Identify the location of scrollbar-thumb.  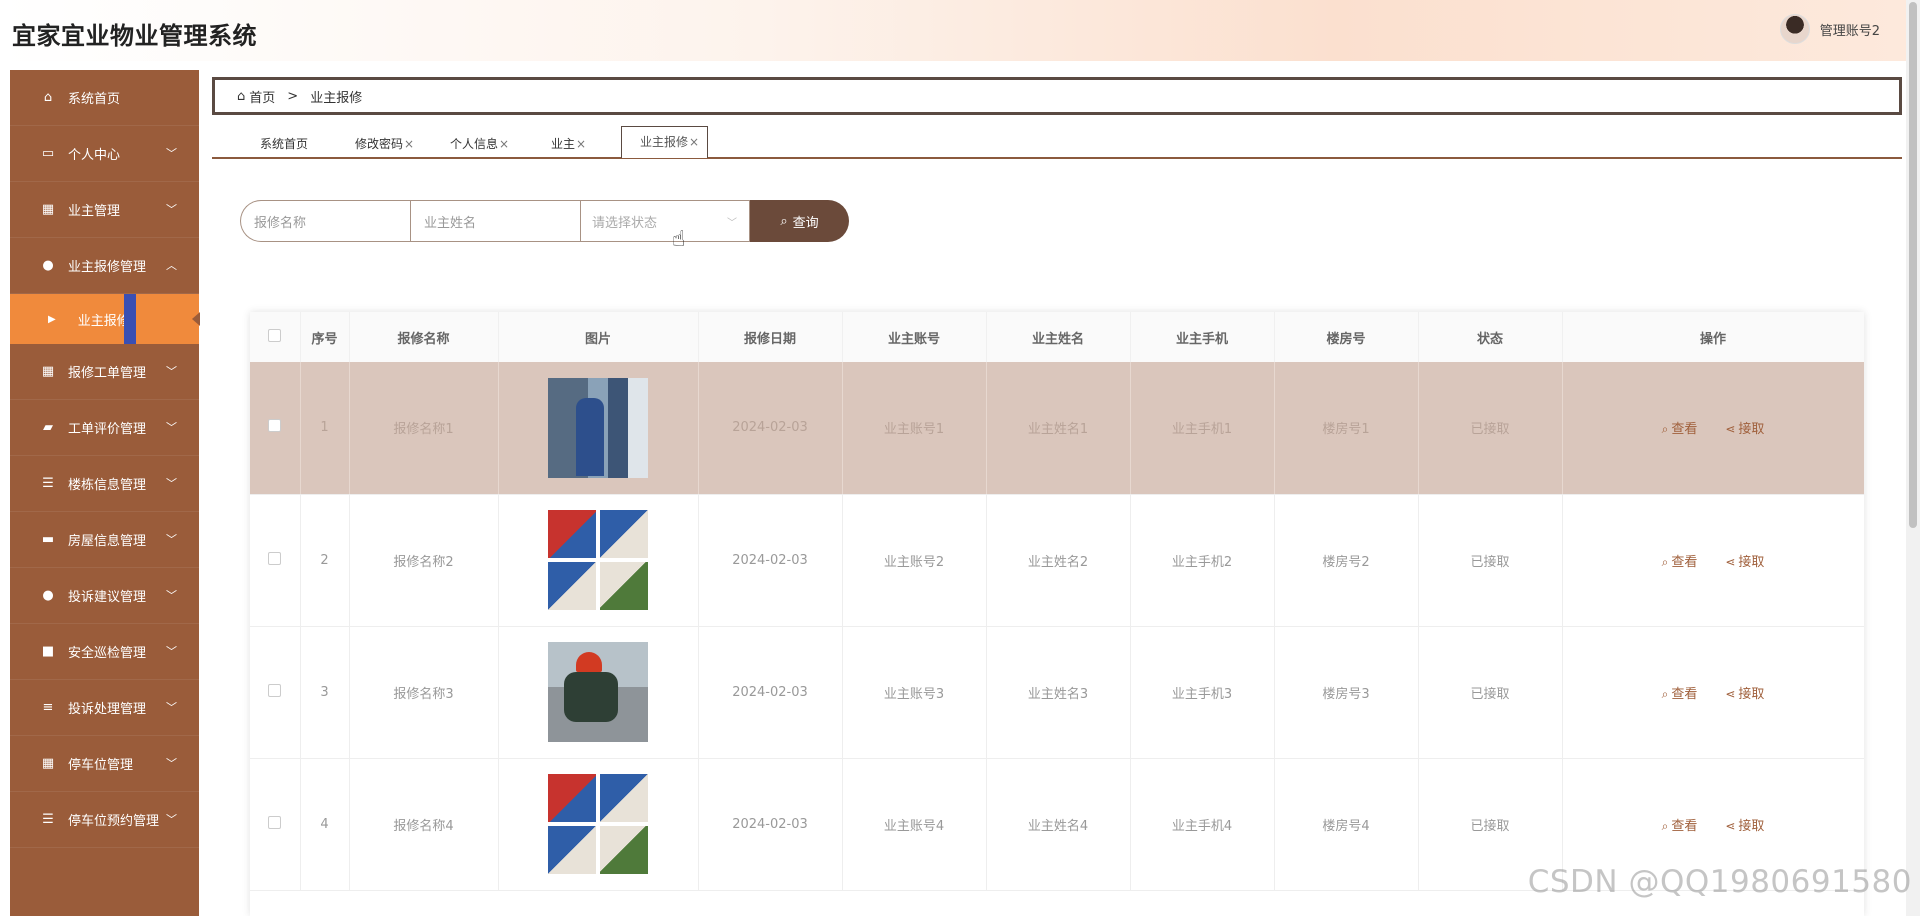
(1913, 265).